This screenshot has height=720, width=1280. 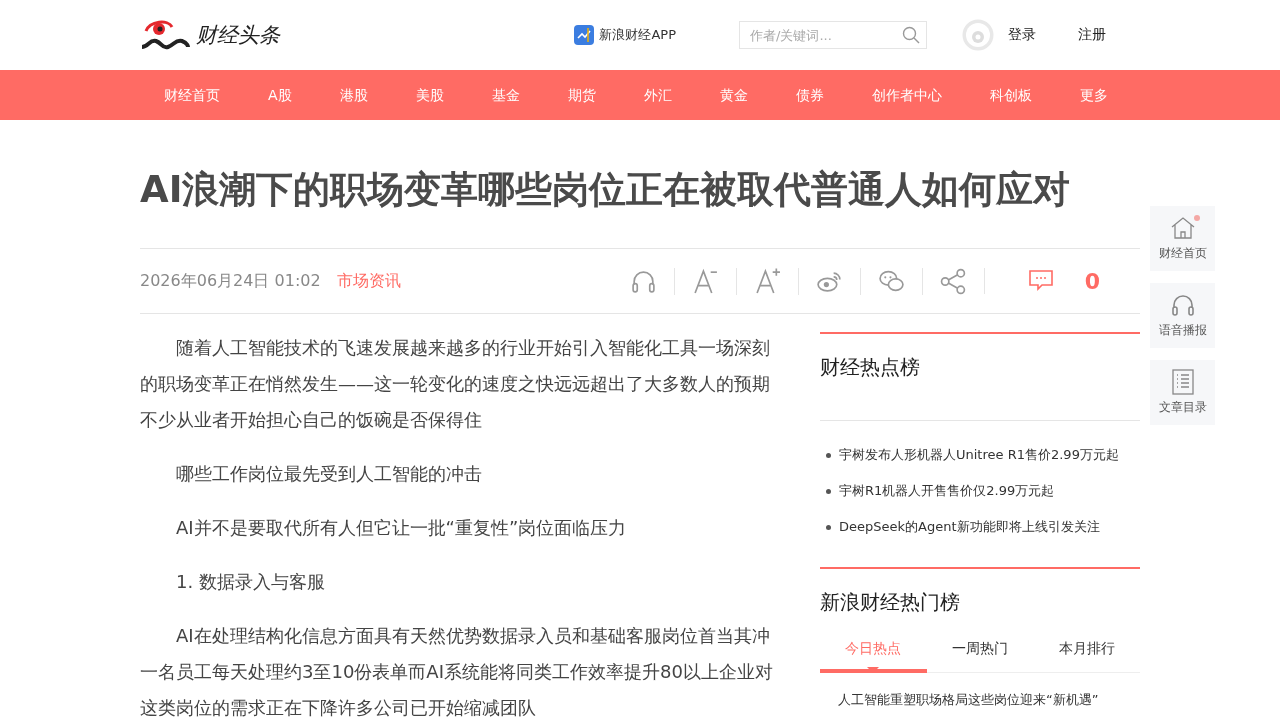 What do you see at coordinates (401, 528) in the screenshot?
I see `article-paragraph: AI并不是要取代所有人但它让一批“重复性”岗位面临压力` at bounding box center [401, 528].